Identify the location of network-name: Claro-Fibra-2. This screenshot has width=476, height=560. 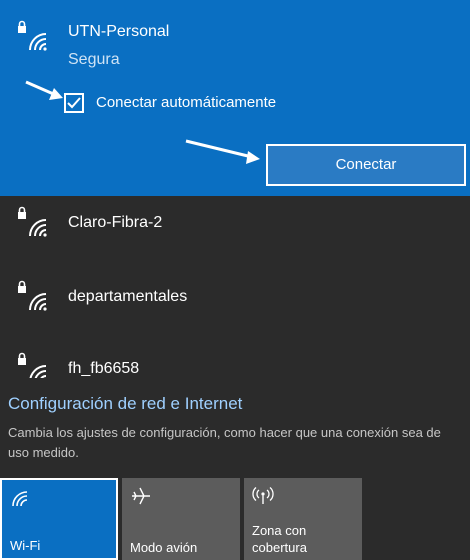
(115, 222).